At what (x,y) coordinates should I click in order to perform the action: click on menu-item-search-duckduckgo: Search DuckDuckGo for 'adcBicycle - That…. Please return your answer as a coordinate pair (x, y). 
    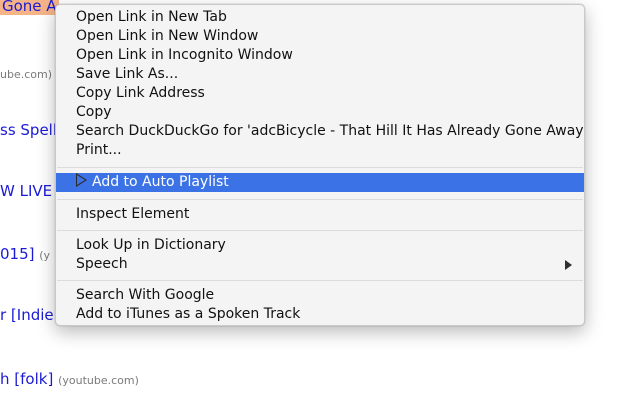
    Looking at the image, I should click on (320, 131).